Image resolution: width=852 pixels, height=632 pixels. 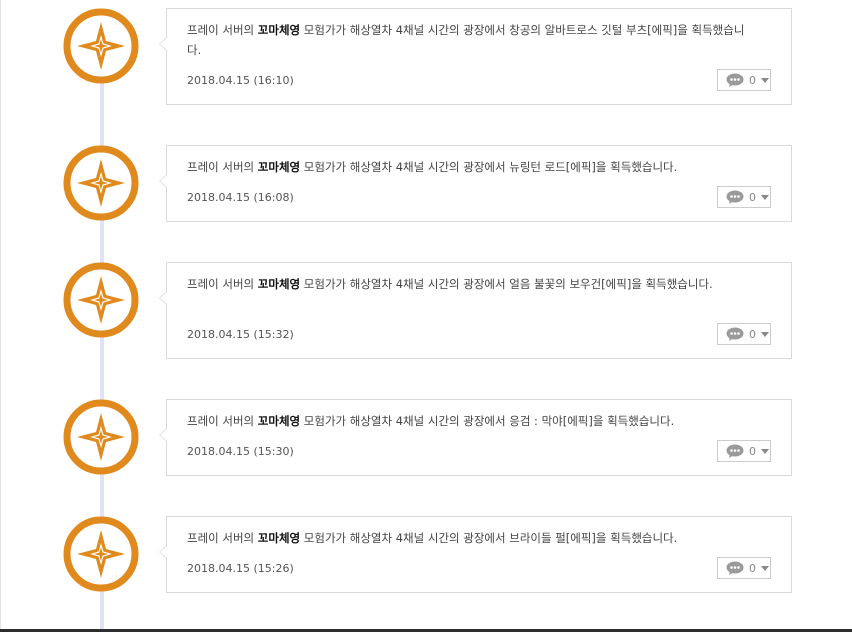 What do you see at coordinates (240, 334) in the screenshot?
I see `entry-date: 2018.04.15 (15:32)` at bounding box center [240, 334].